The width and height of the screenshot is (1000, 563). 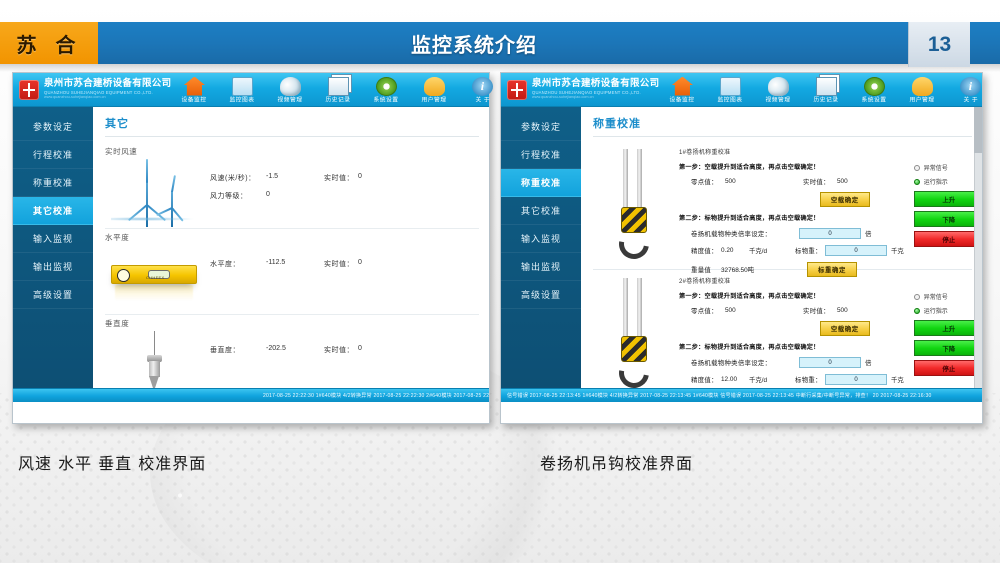 What do you see at coordinates (935, 298) in the screenshot?
I see `alarm-label: 异常信号` at bounding box center [935, 298].